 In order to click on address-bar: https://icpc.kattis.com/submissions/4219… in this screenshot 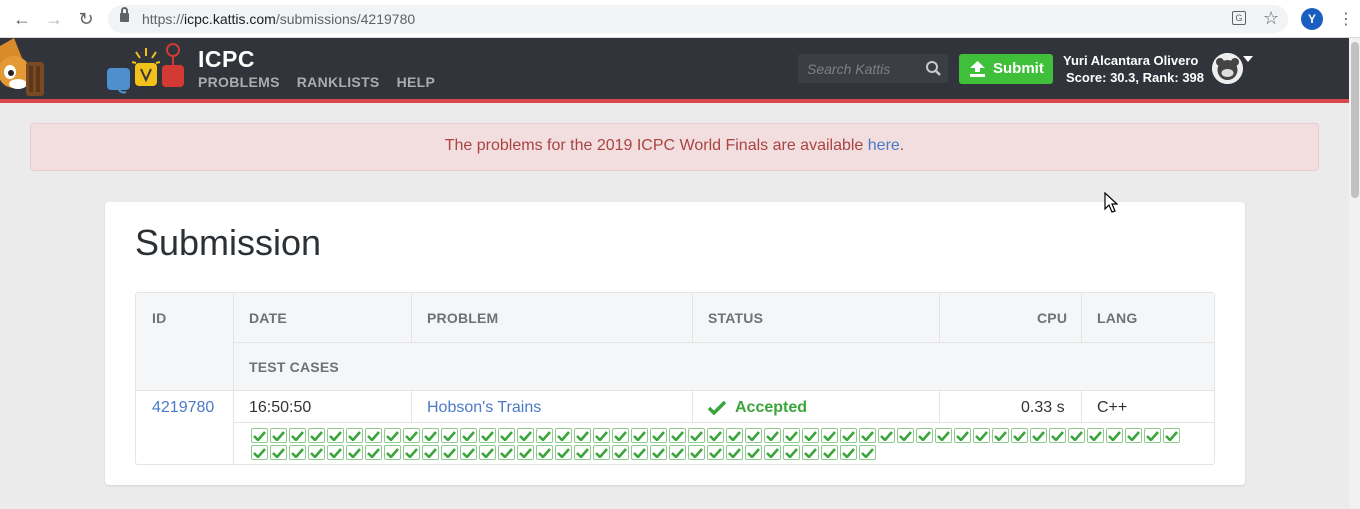, I will do `click(698, 19)`.